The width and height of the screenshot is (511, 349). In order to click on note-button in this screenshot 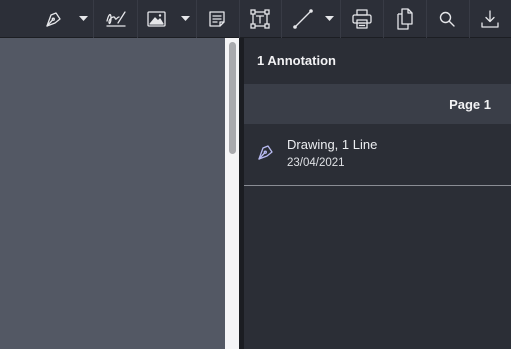, I will do `click(217, 19)`.